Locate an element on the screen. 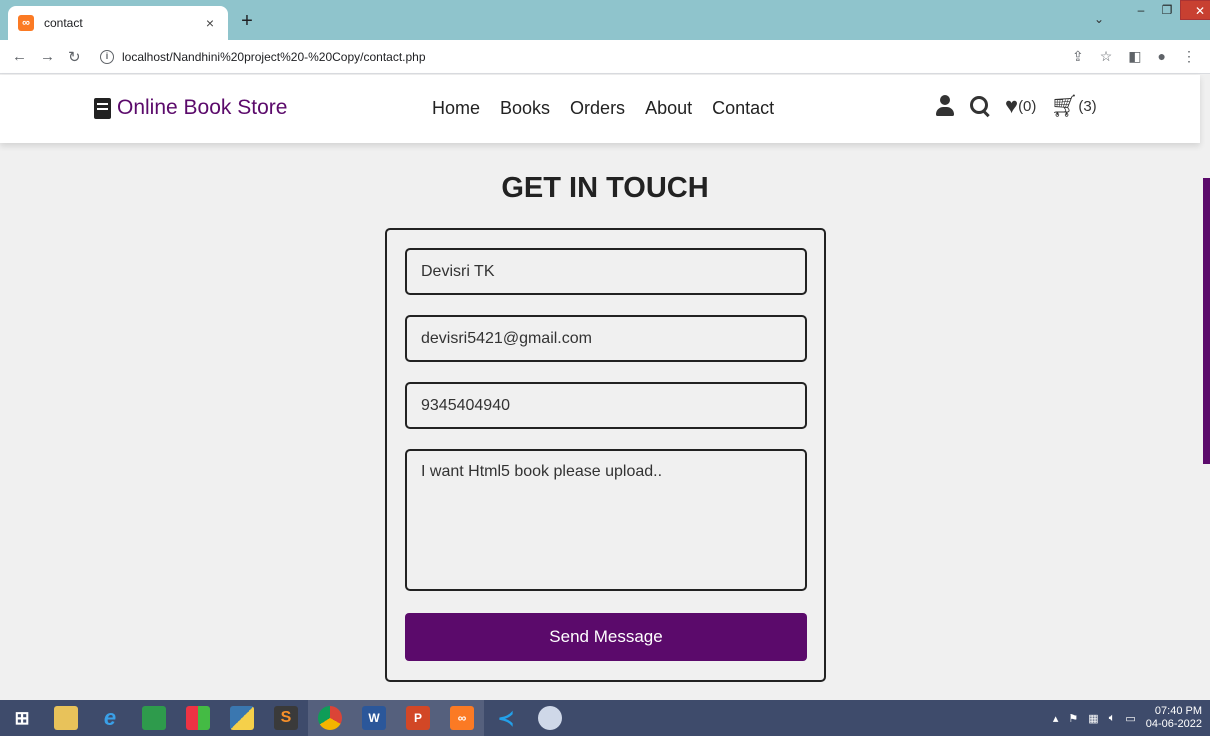 This screenshot has width=1210, height=736. restore-icon: ❐ is located at coordinates (1167, 10).